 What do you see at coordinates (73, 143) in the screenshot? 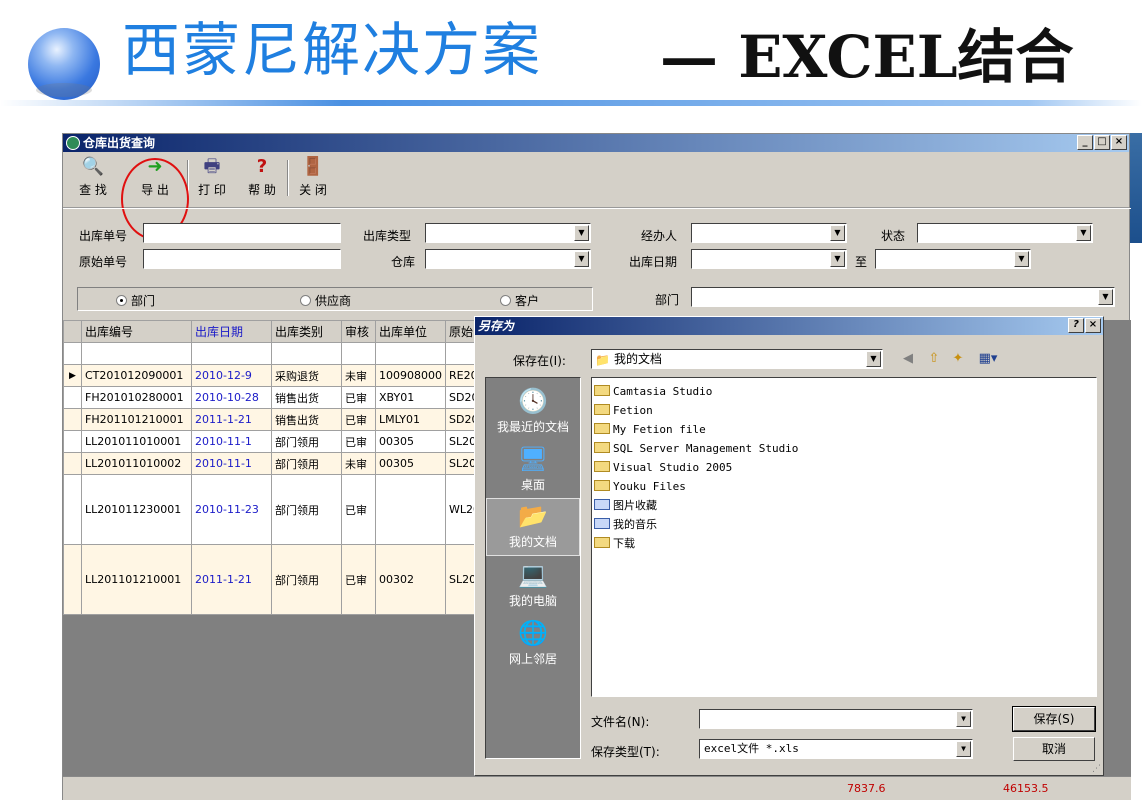
I see `app-icon` at bounding box center [73, 143].